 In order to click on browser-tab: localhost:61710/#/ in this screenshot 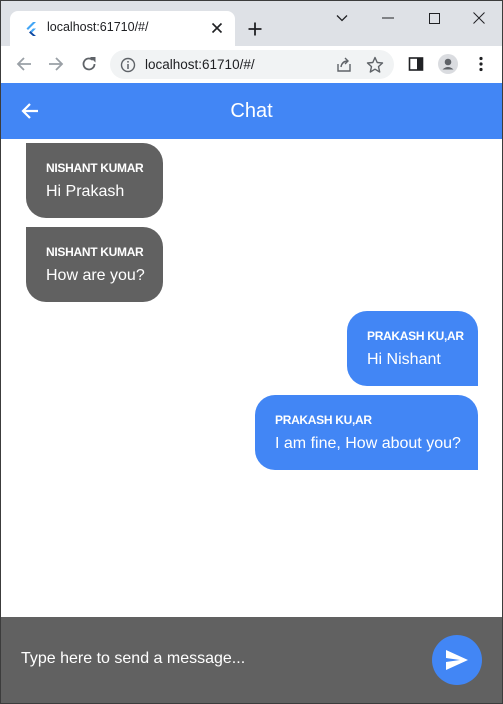, I will do `click(122, 28)`.